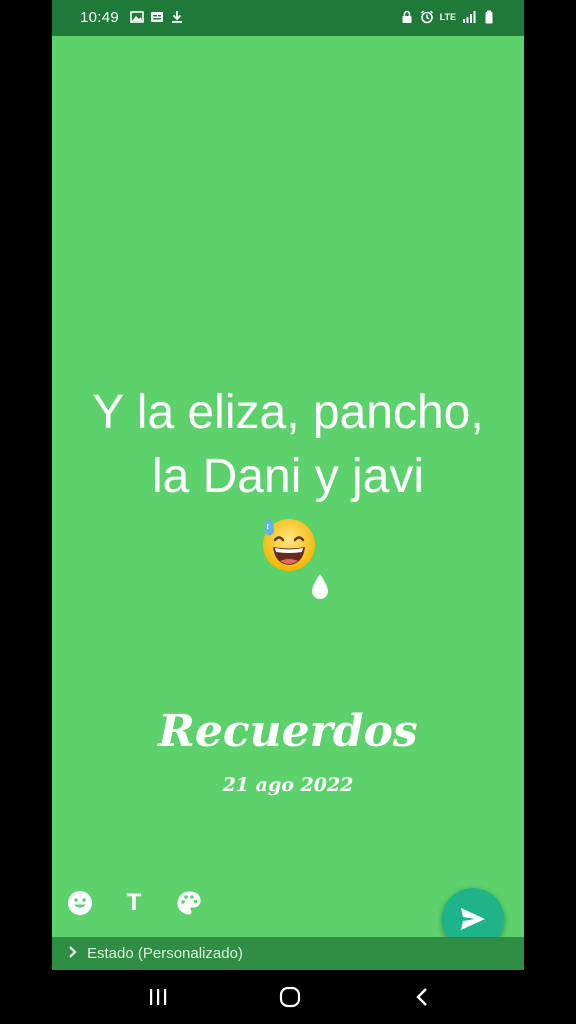 This screenshot has width=576, height=1024. I want to click on palette-icon, so click(189, 903).